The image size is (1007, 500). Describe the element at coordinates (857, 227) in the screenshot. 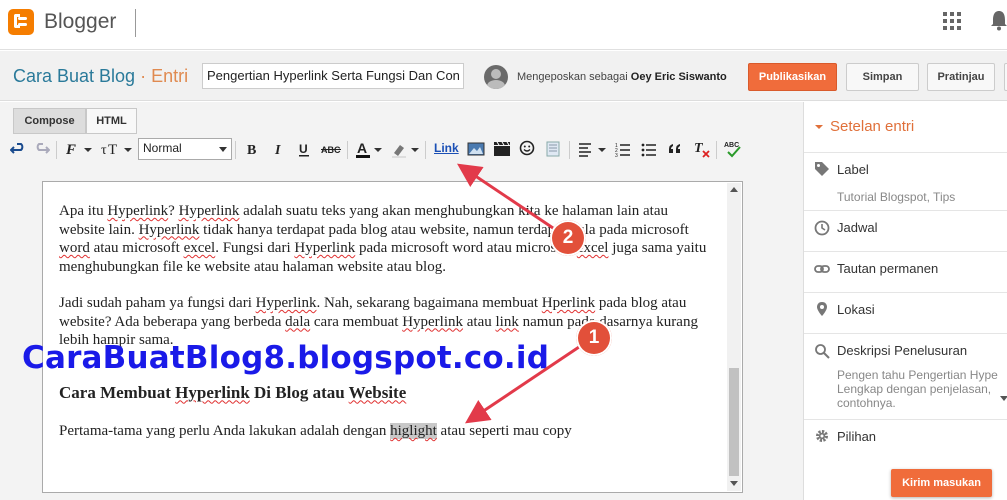

I see `sidebar-item-title: Jadwal` at that location.